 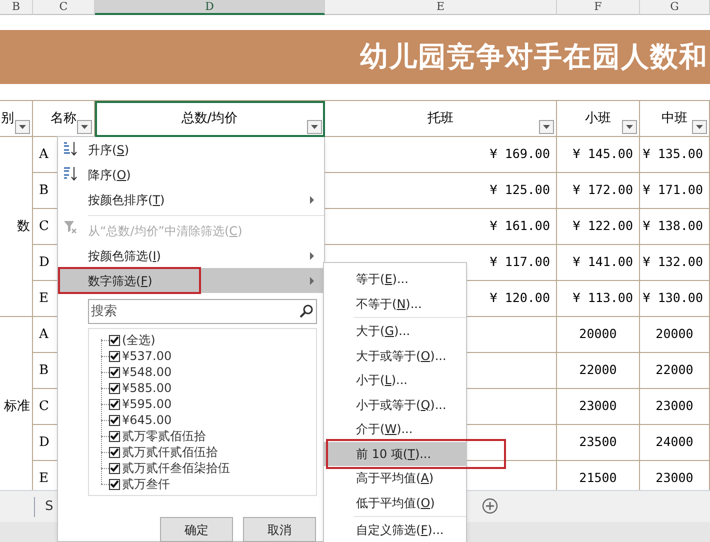 What do you see at coordinates (395, 478) in the screenshot?
I see `menu-item: 高于平均值(A)` at bounding box center [395, 478].